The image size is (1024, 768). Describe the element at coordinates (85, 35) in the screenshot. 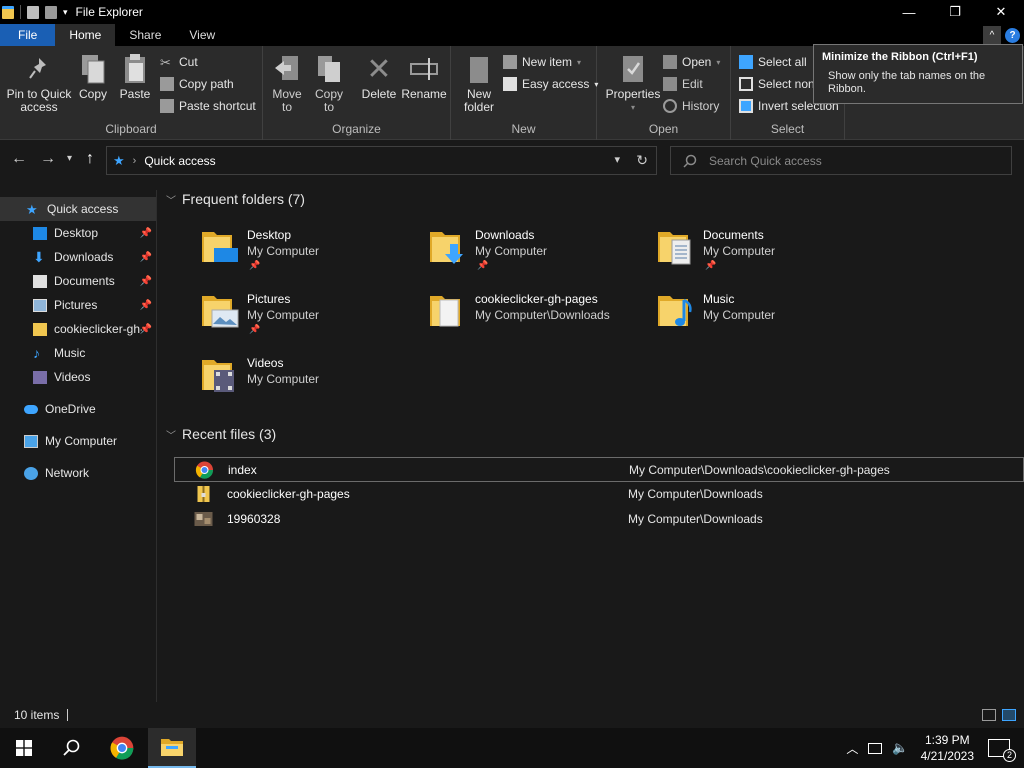

I see `tab-home: Home` at that location.